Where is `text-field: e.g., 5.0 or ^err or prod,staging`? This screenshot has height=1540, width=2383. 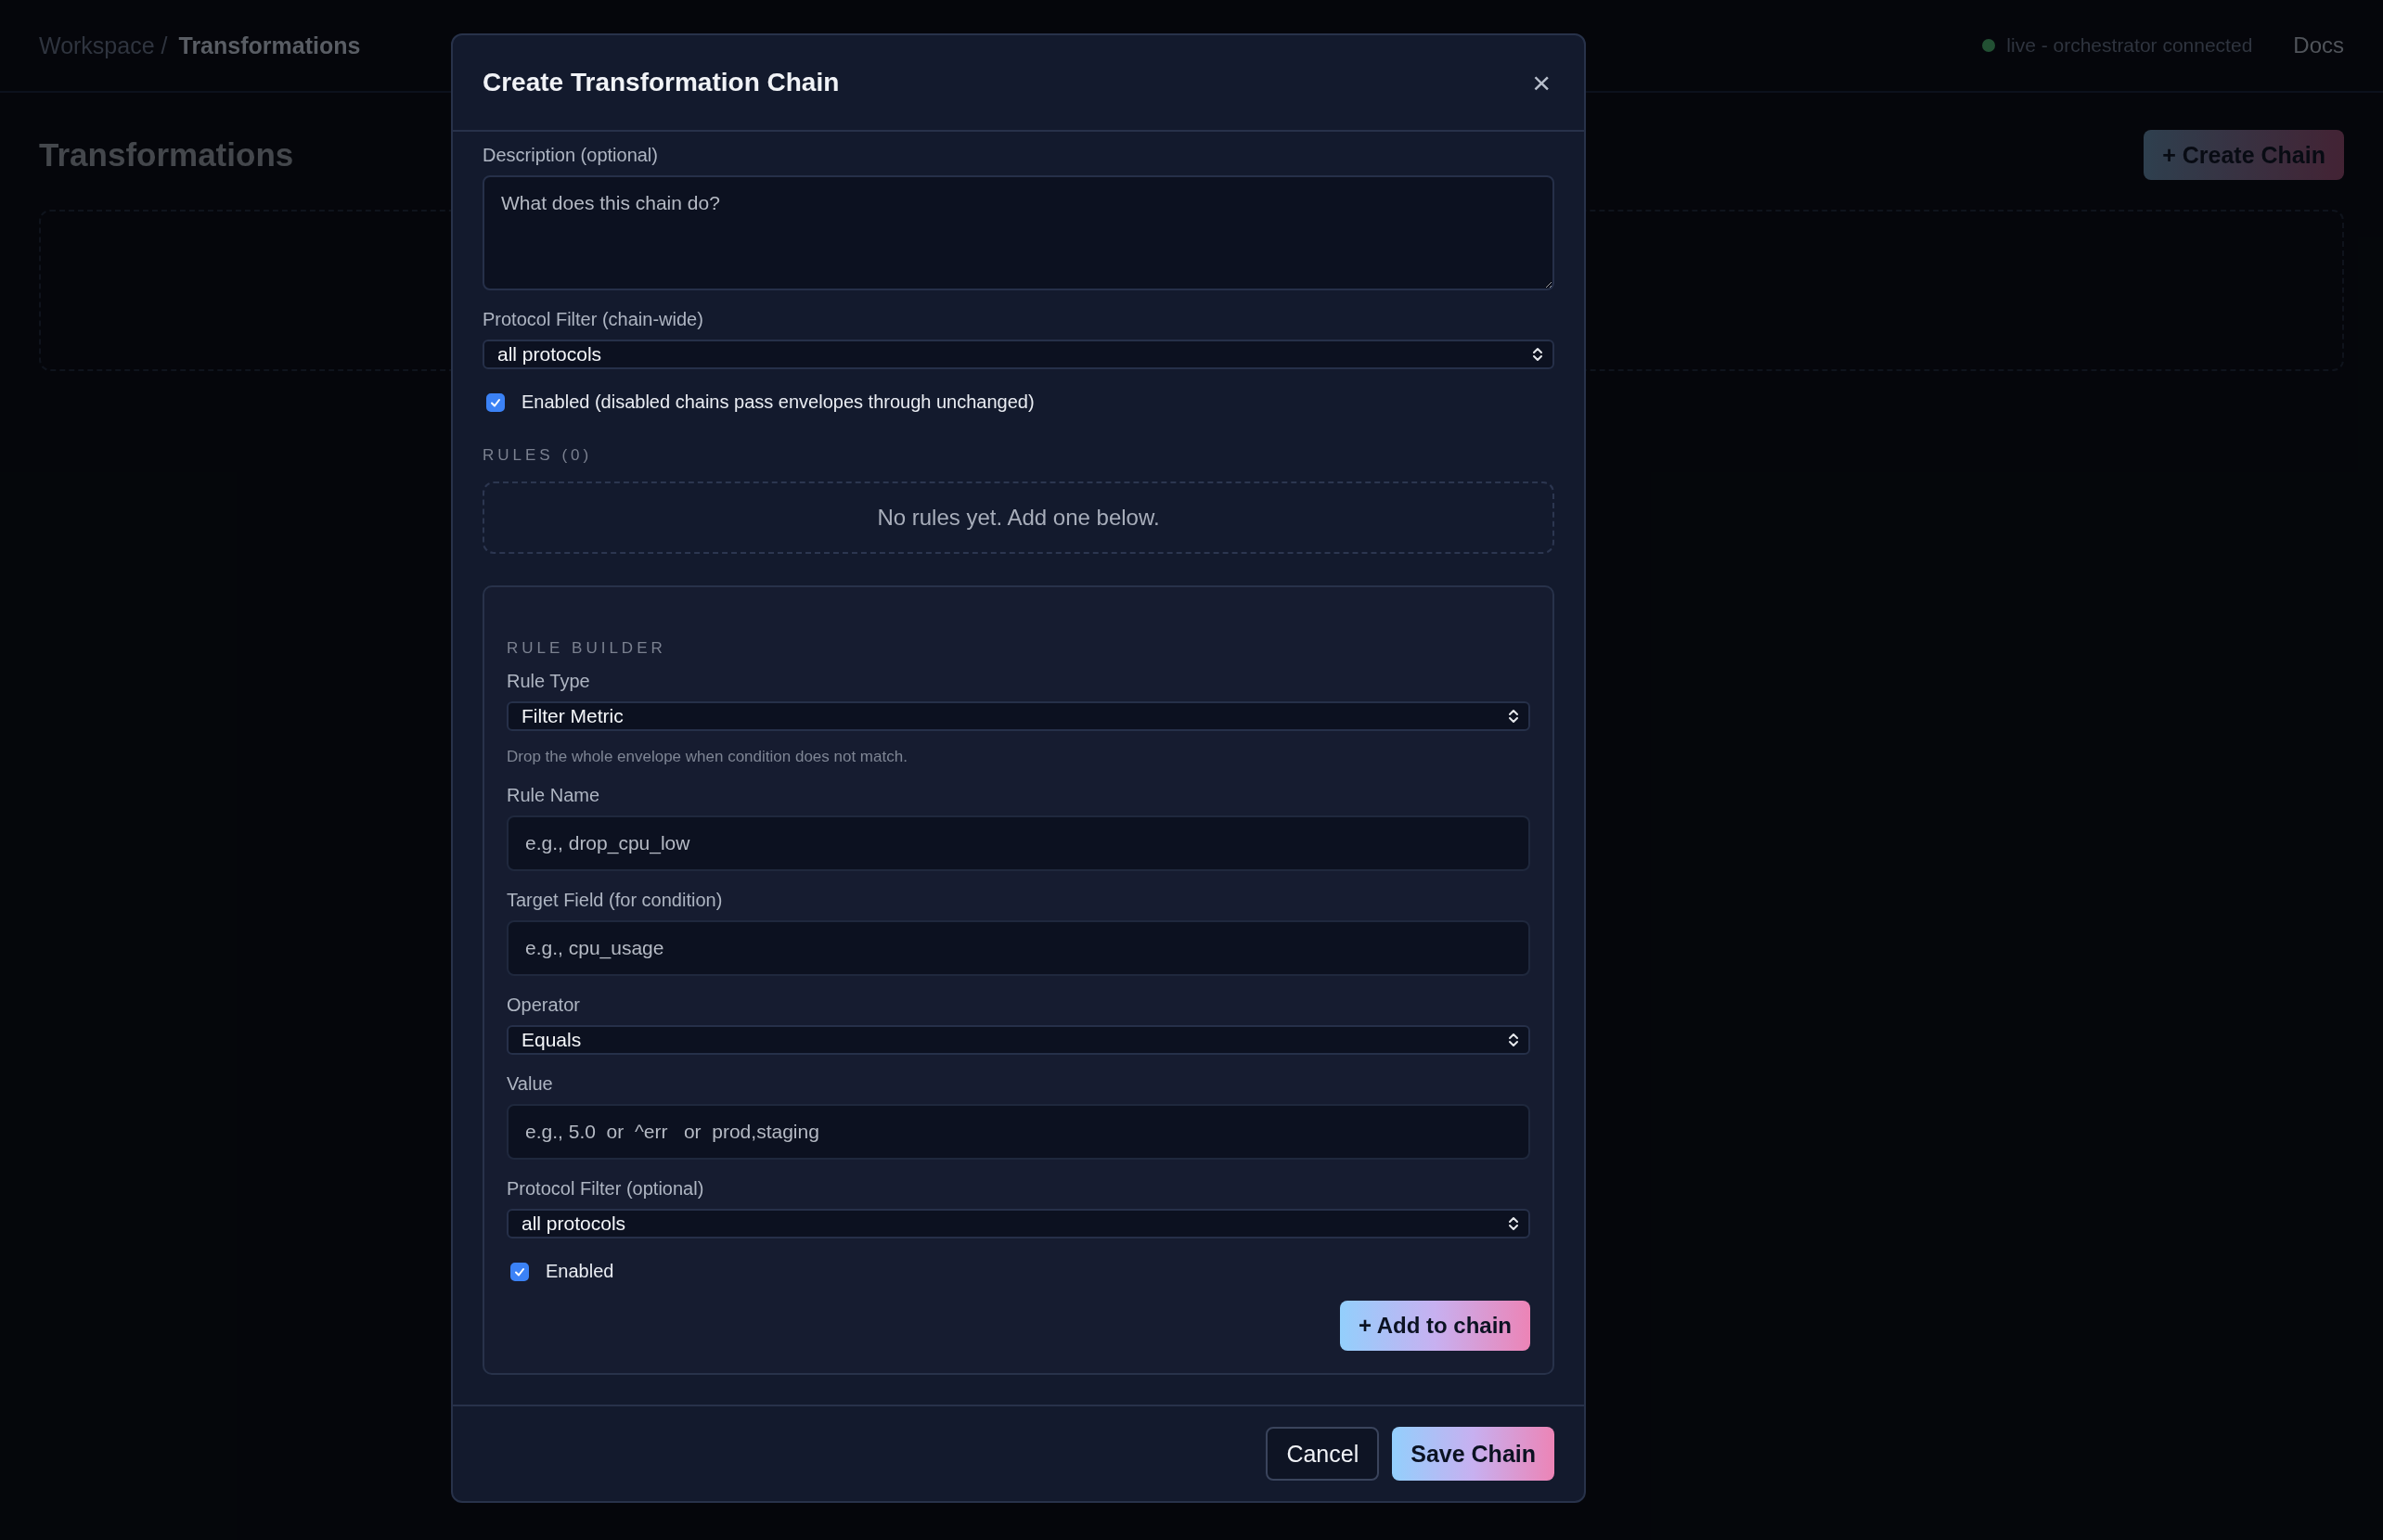
text-field: e.g., 5.0 or ^err or prod,staging is located at coordinates (1018, 1132).